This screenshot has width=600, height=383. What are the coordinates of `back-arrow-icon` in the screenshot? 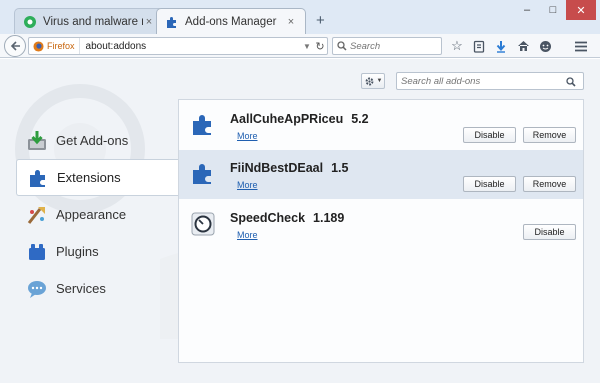 It's located at (15, 46).